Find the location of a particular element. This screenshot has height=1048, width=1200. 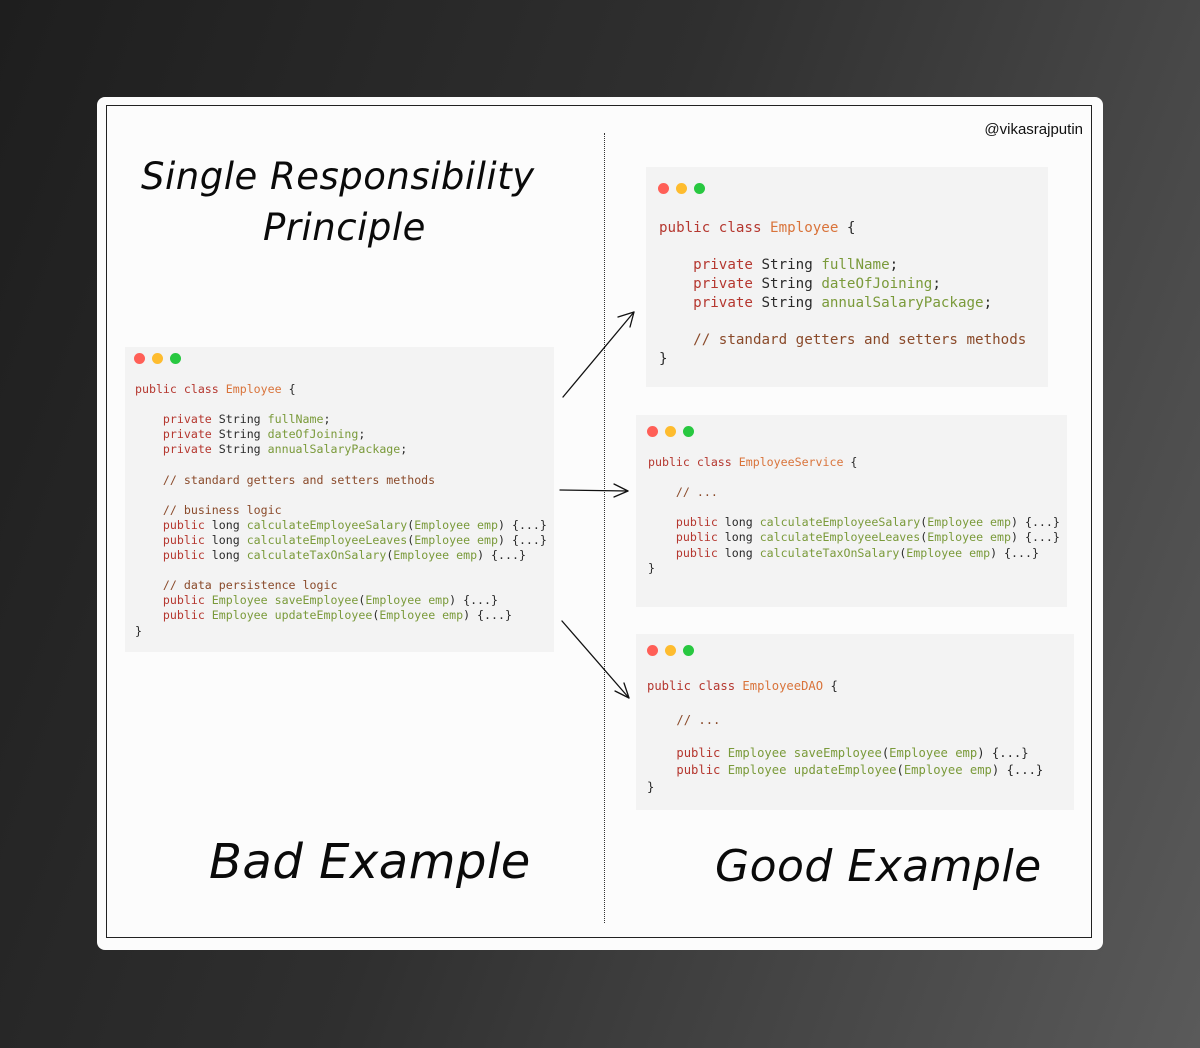

arrow-to-service is located at coordinates (594, 490).